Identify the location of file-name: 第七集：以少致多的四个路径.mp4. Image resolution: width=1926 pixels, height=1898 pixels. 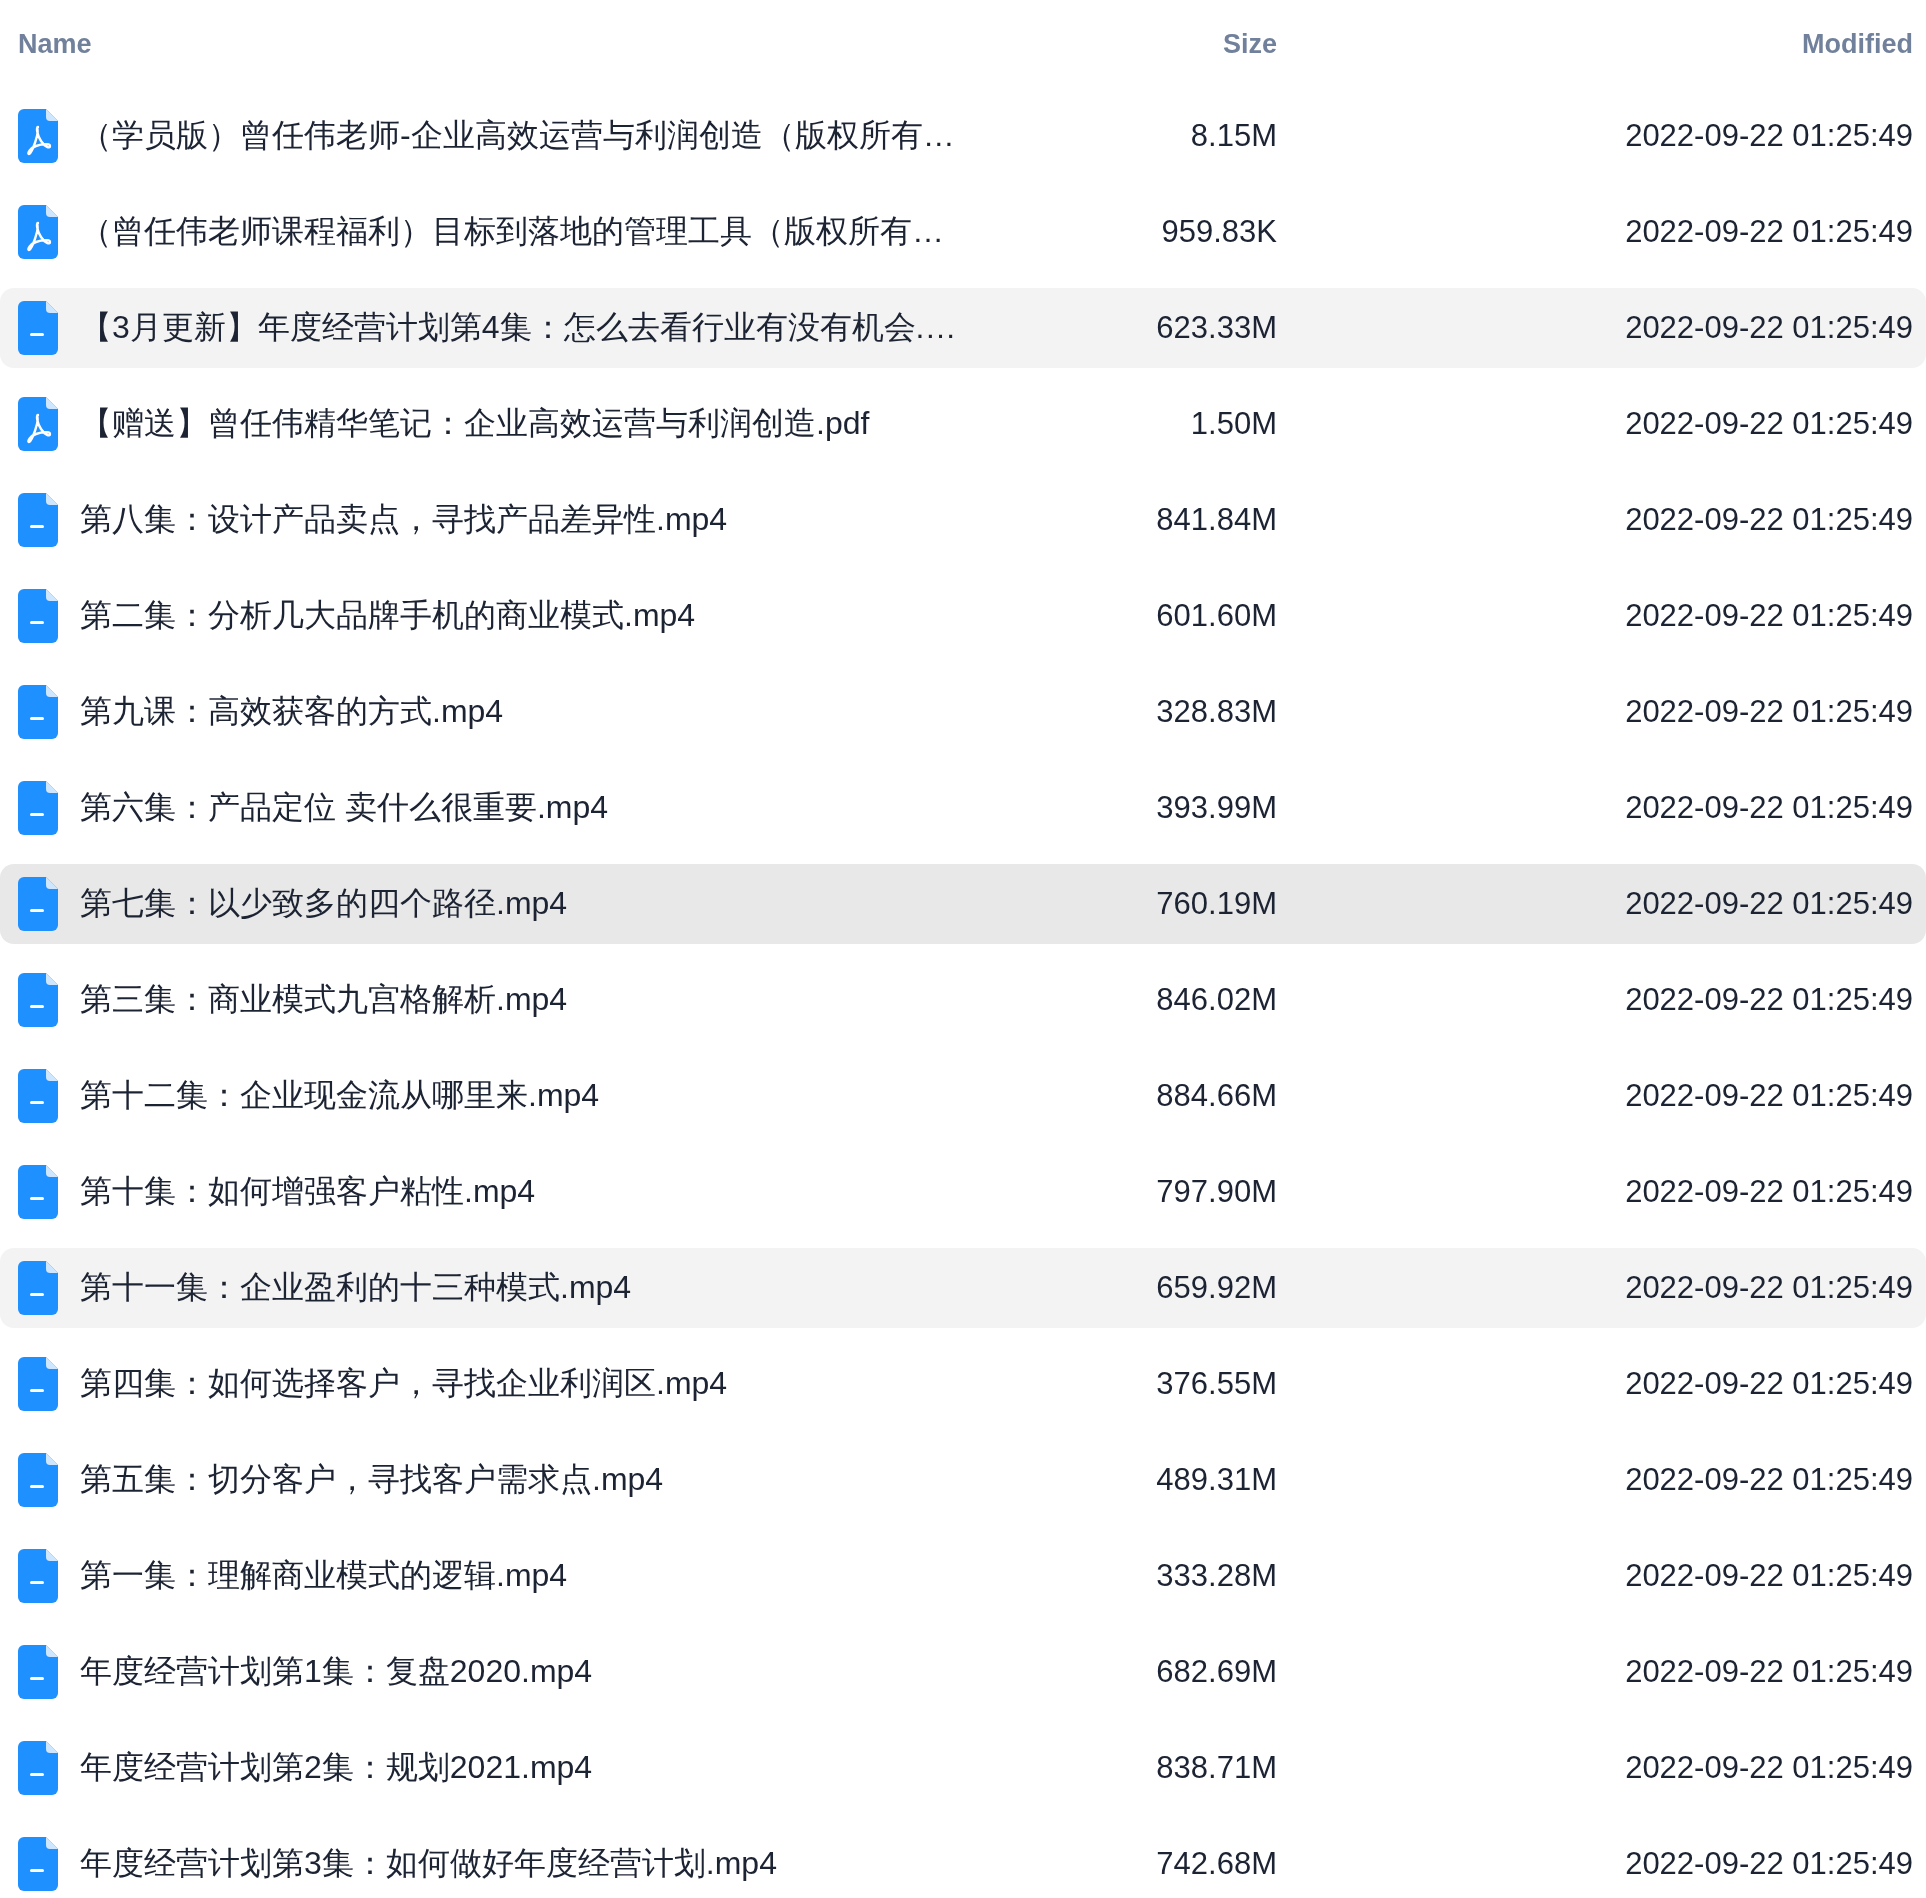
(324, 903).